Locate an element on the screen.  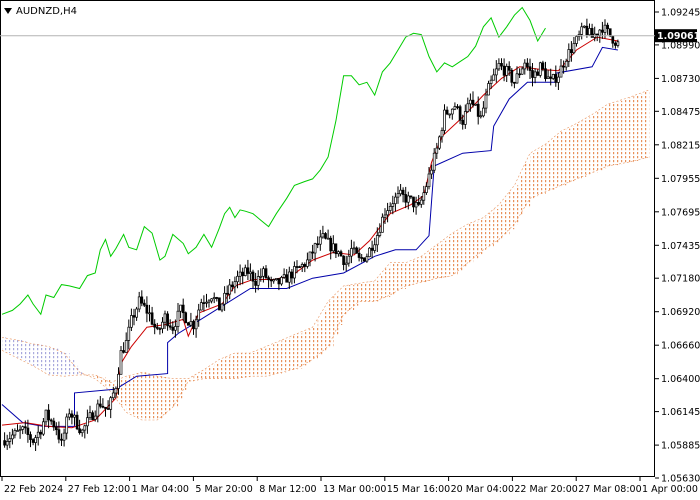
y-tick-label: 1.06400 is located at coordinates (680, 379).